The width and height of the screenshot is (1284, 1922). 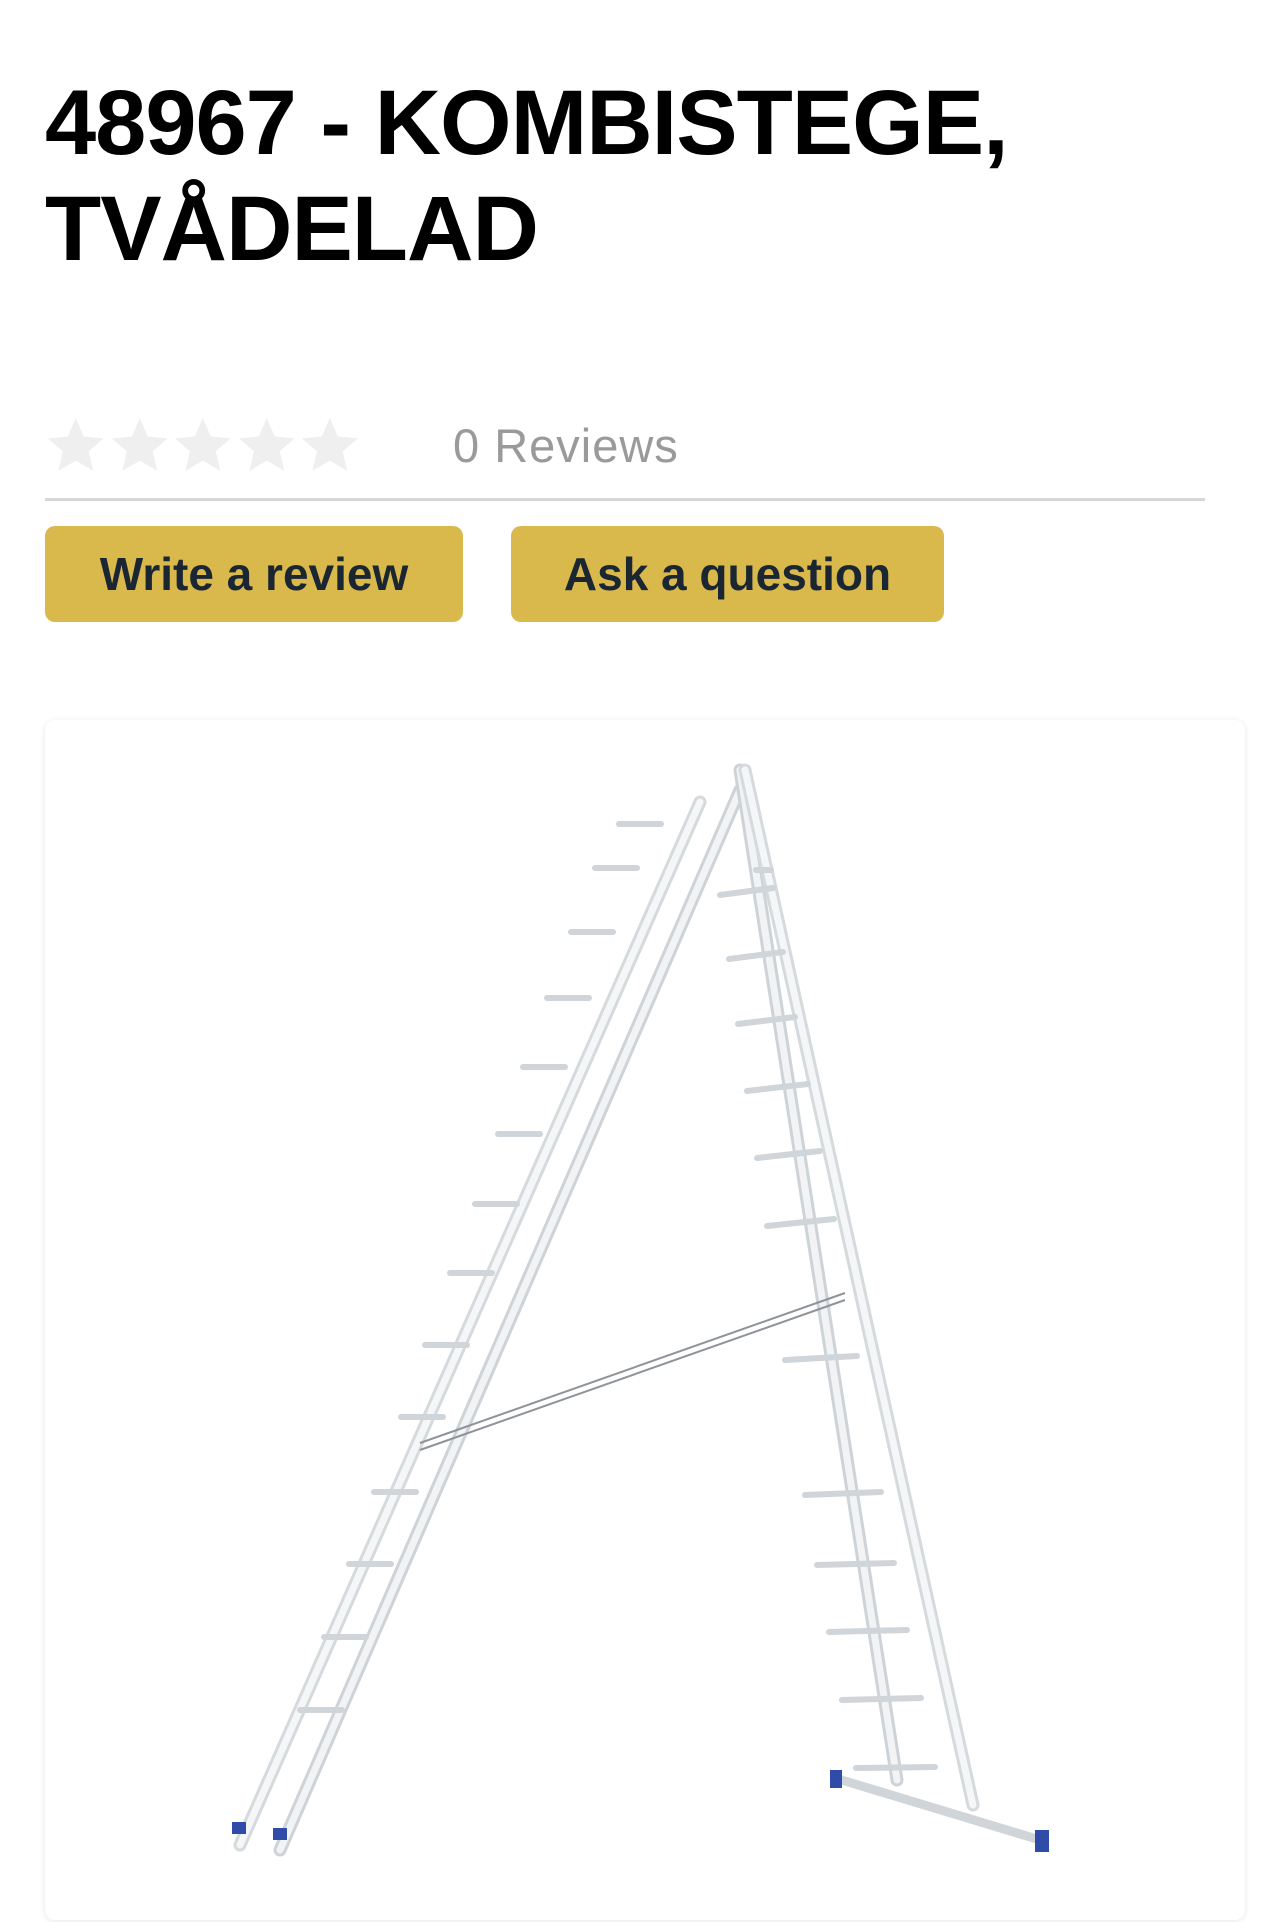 I want to click on ladder-right-section, so click(x=883, y=1307).